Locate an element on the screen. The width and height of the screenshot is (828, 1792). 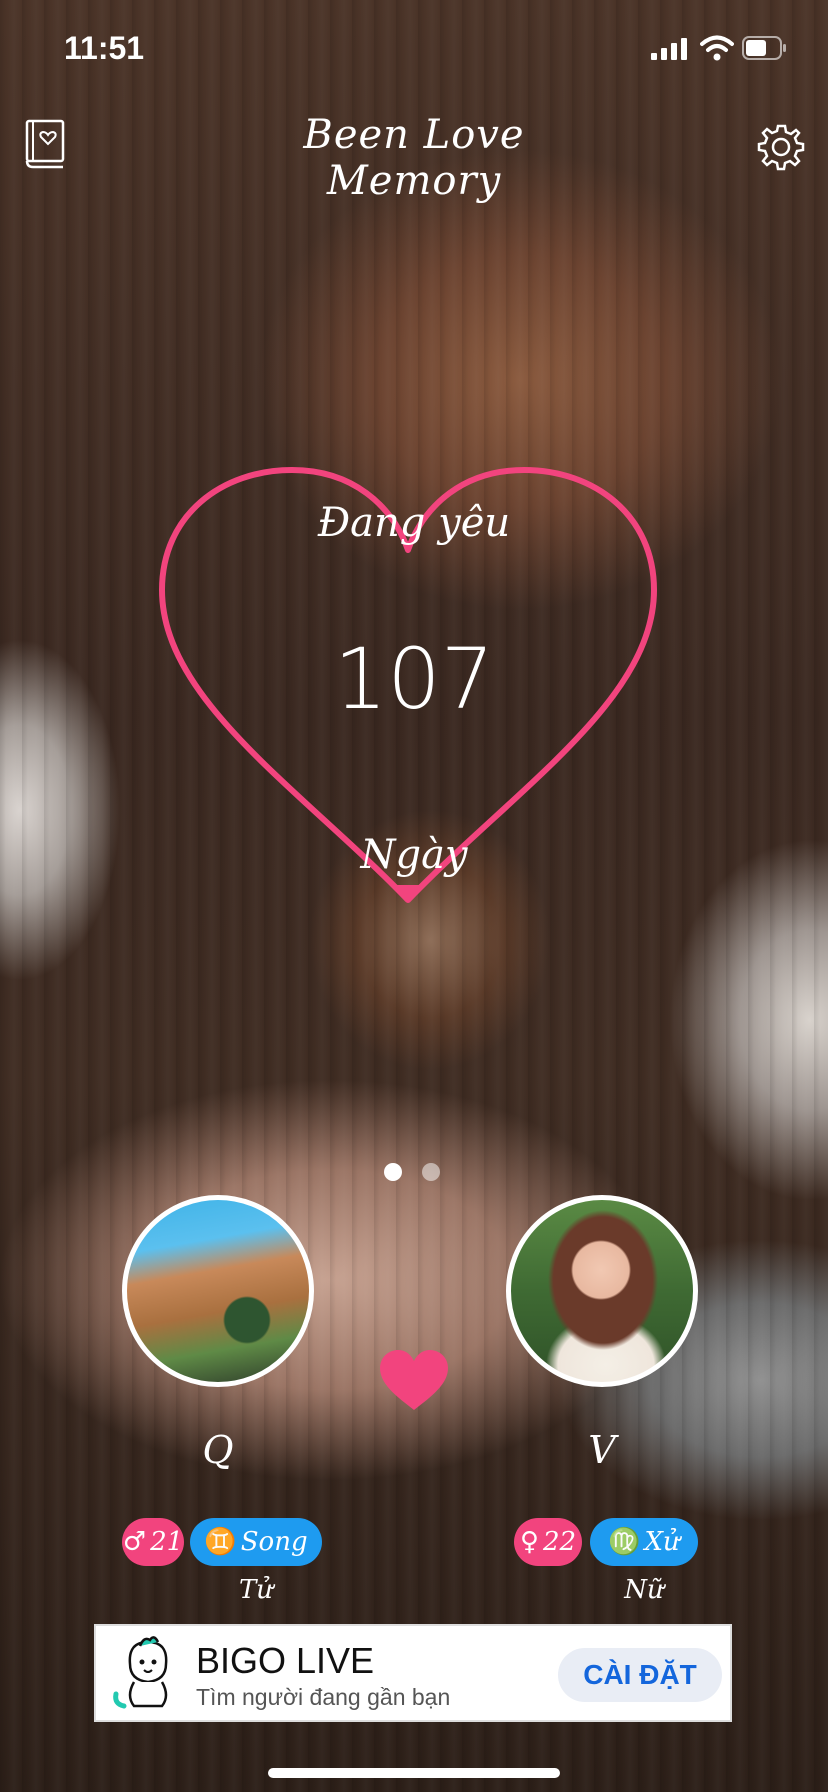
partner-1-age-badge: ♂ 21 is located at coordinates (153, 1542).